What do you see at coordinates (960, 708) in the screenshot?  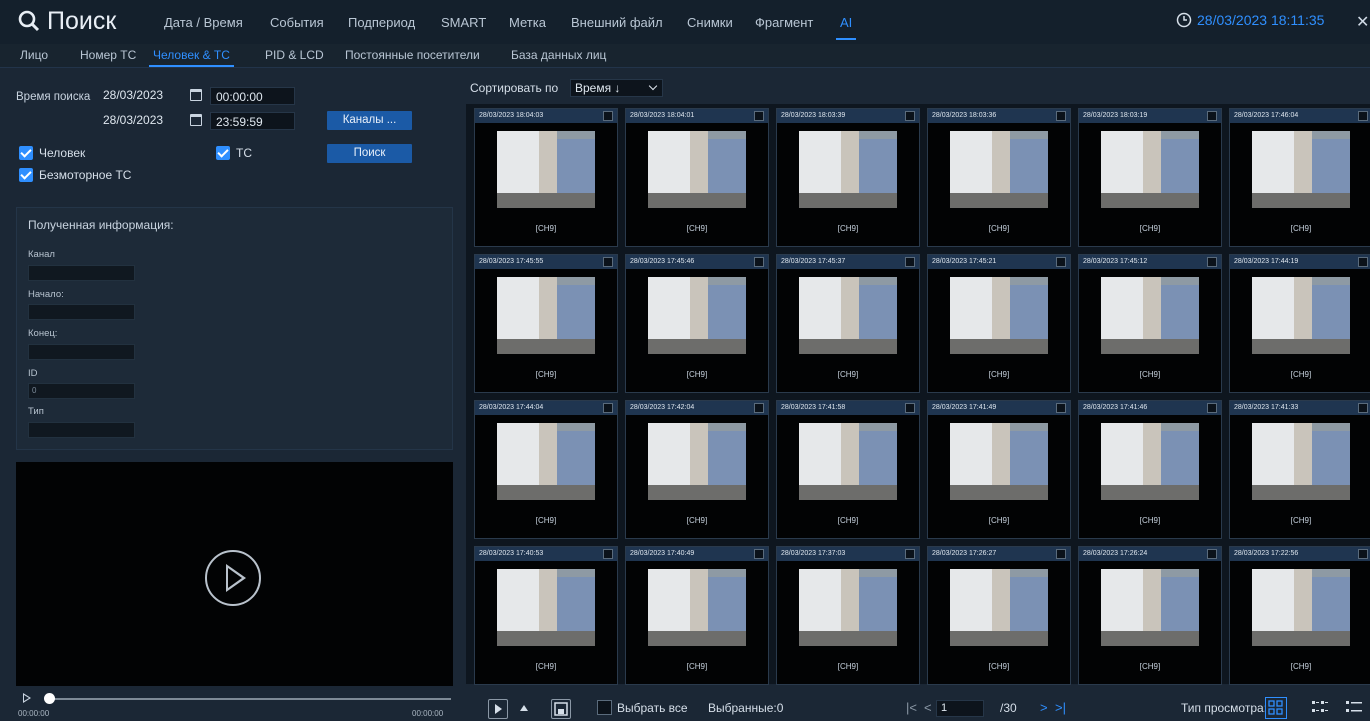 I see `page-input: 1` at bounding box center [960, 708].